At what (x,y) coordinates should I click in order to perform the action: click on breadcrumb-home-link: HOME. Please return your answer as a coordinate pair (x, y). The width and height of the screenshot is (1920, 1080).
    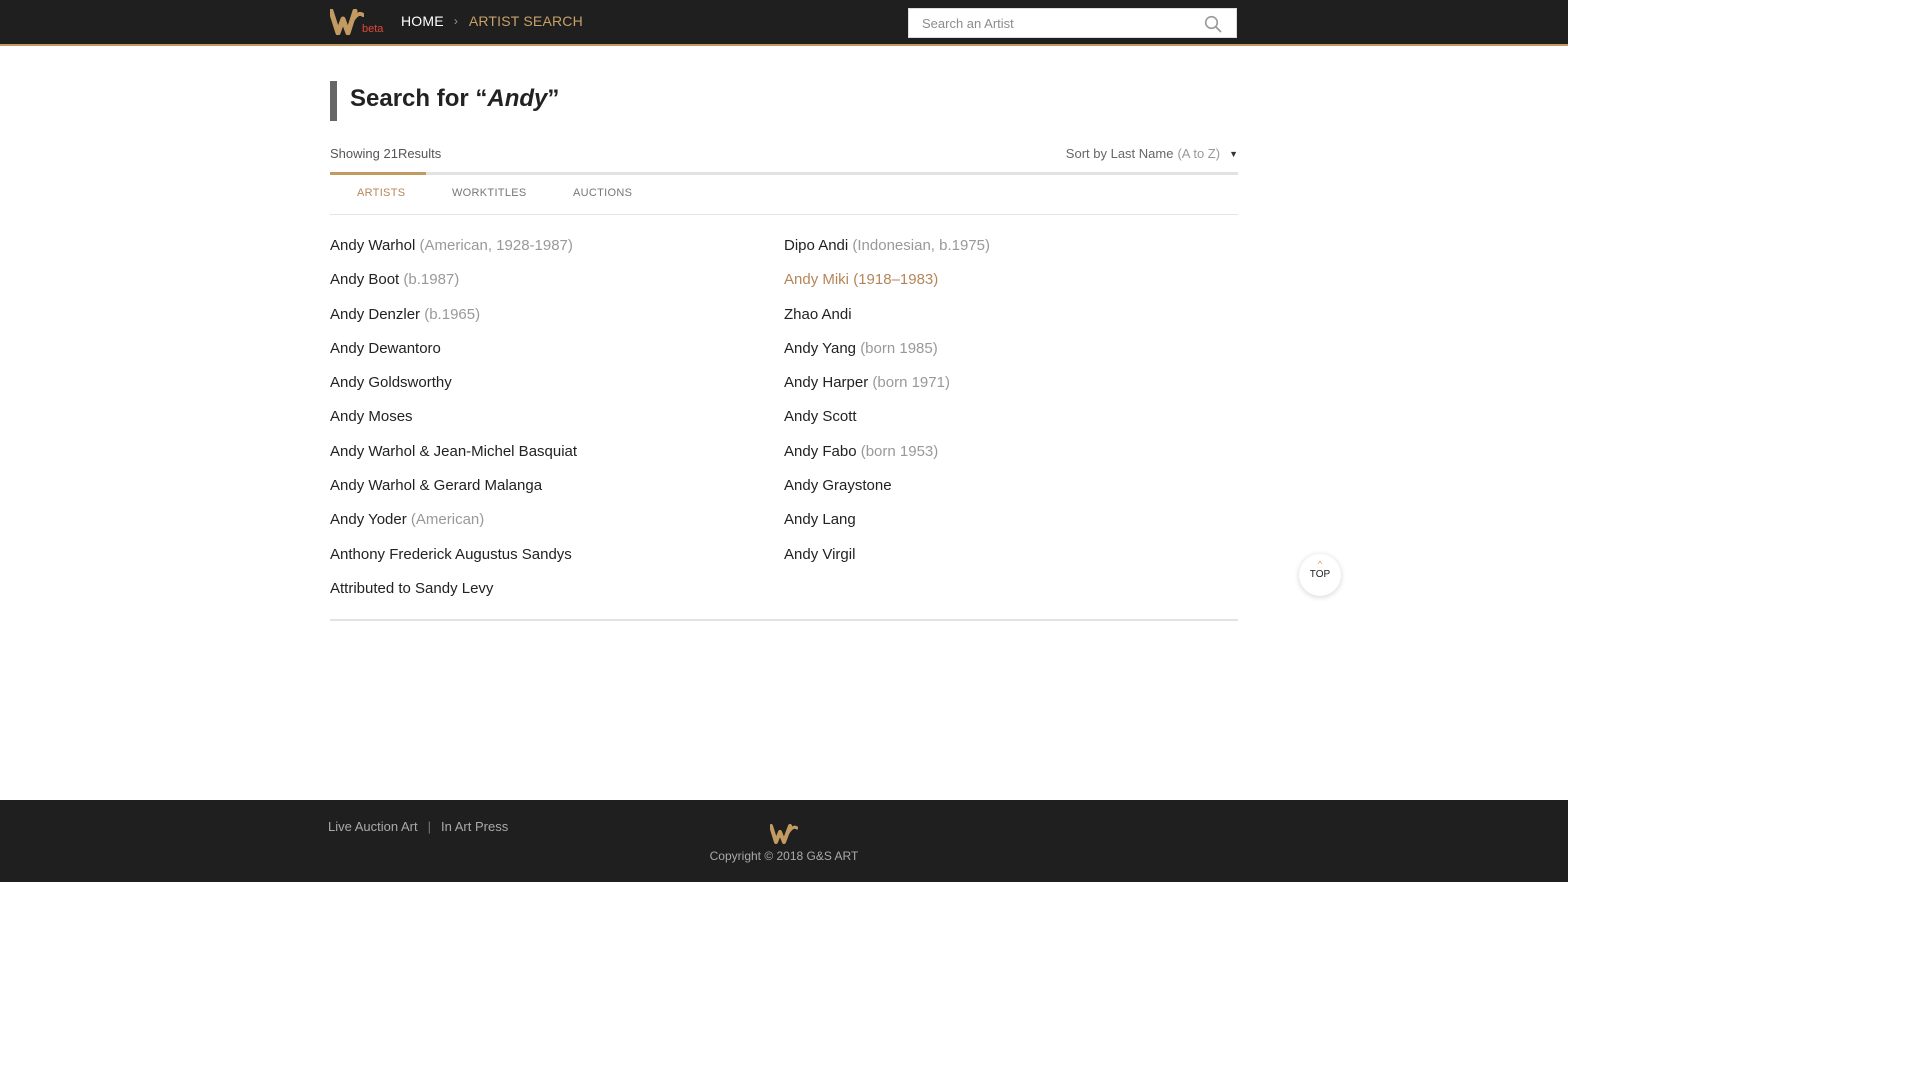
    Looking at the image, I should click on (422, 21).